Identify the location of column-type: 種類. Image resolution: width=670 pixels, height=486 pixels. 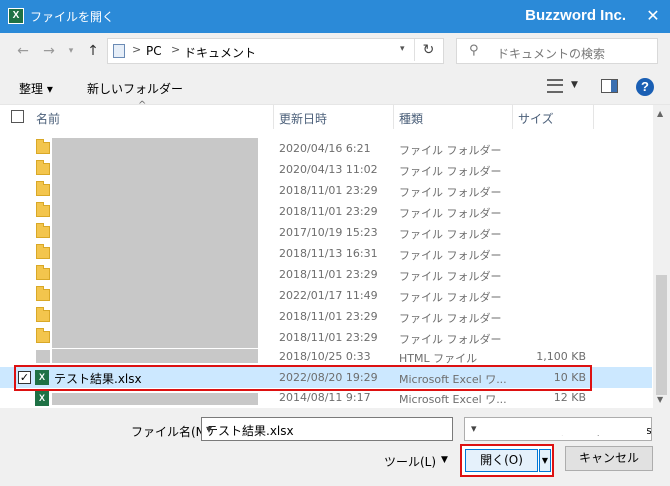
(411, 118).